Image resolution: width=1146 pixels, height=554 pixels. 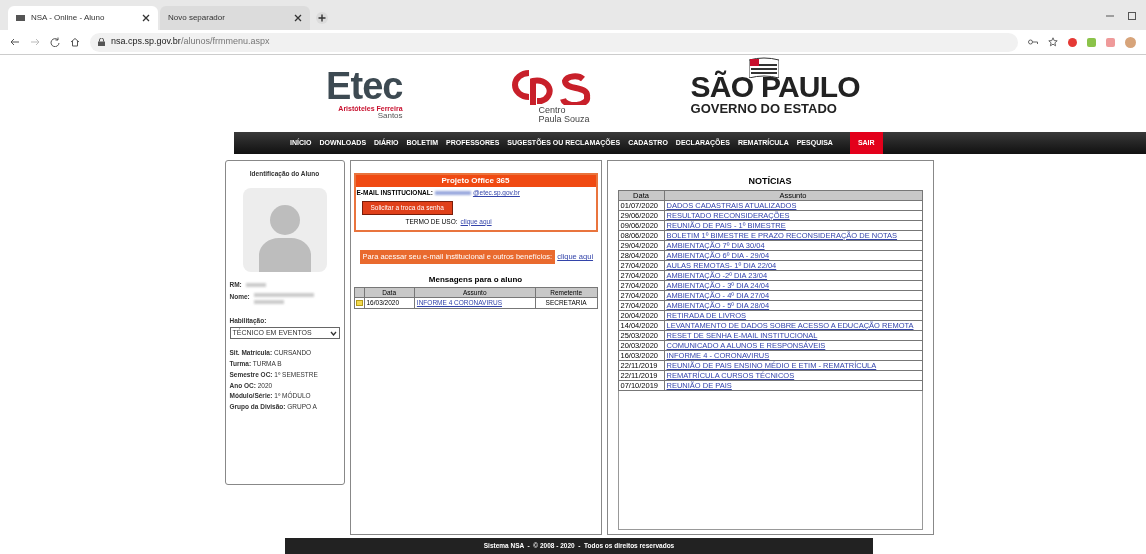 I want to click on back-arrow-icon, so click(x=15, y=42).